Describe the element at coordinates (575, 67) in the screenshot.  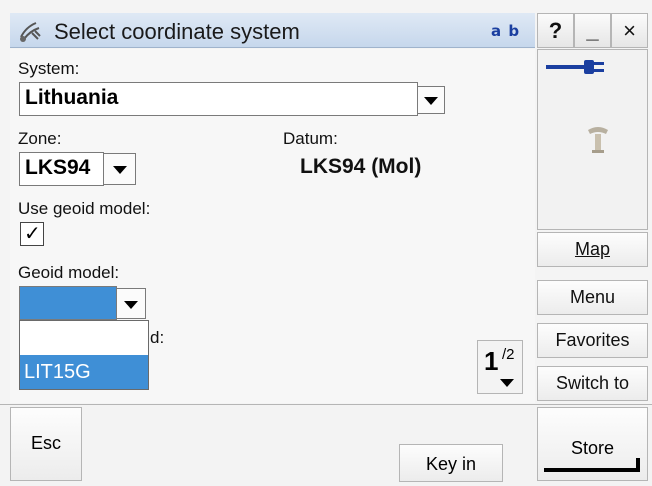
I see `plug-icon` at that location.